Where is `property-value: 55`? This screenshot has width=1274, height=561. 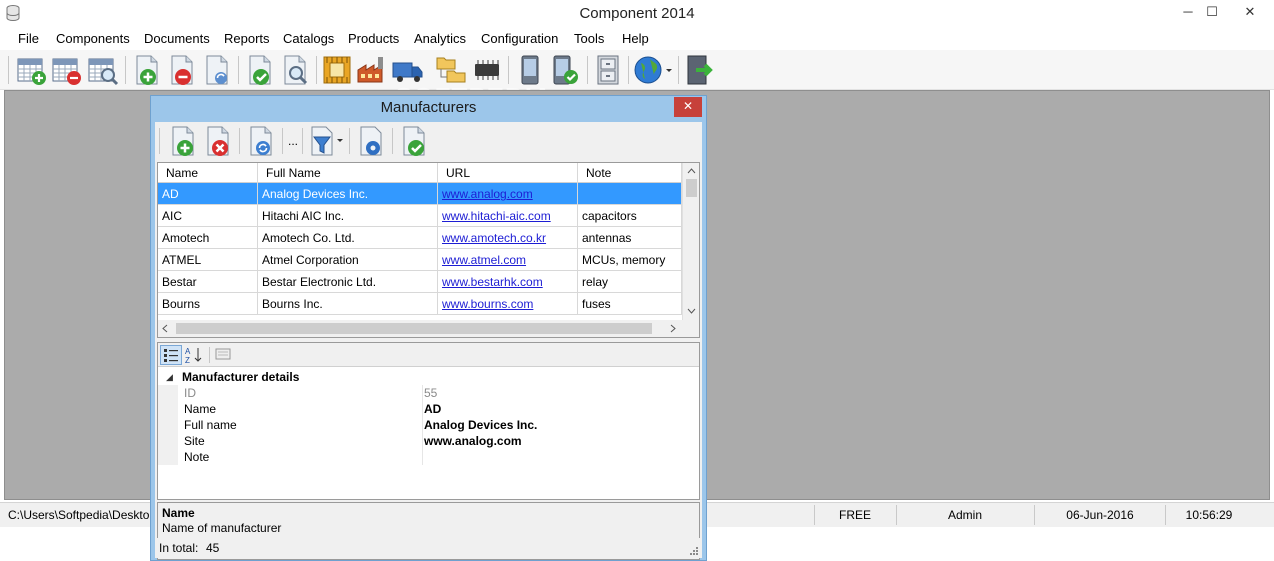 property-value: 55 is located at coordinates (431, 393).